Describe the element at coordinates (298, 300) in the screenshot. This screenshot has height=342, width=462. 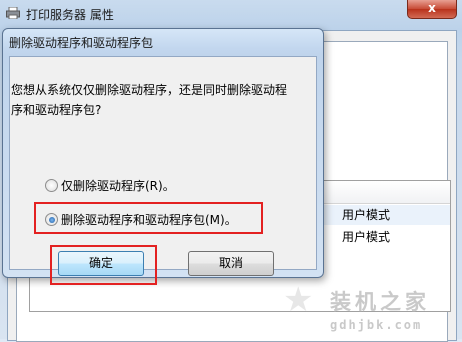
I see `star-logo-icon: ★` at that location.